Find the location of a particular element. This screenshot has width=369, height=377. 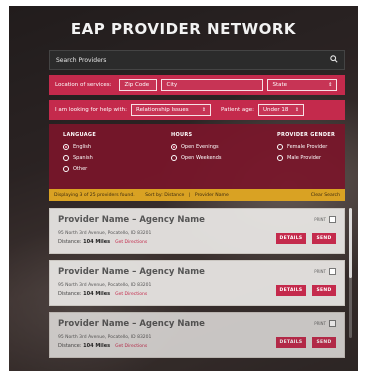

gender-option-female: Female Provider is located at coordinates (306, 147).